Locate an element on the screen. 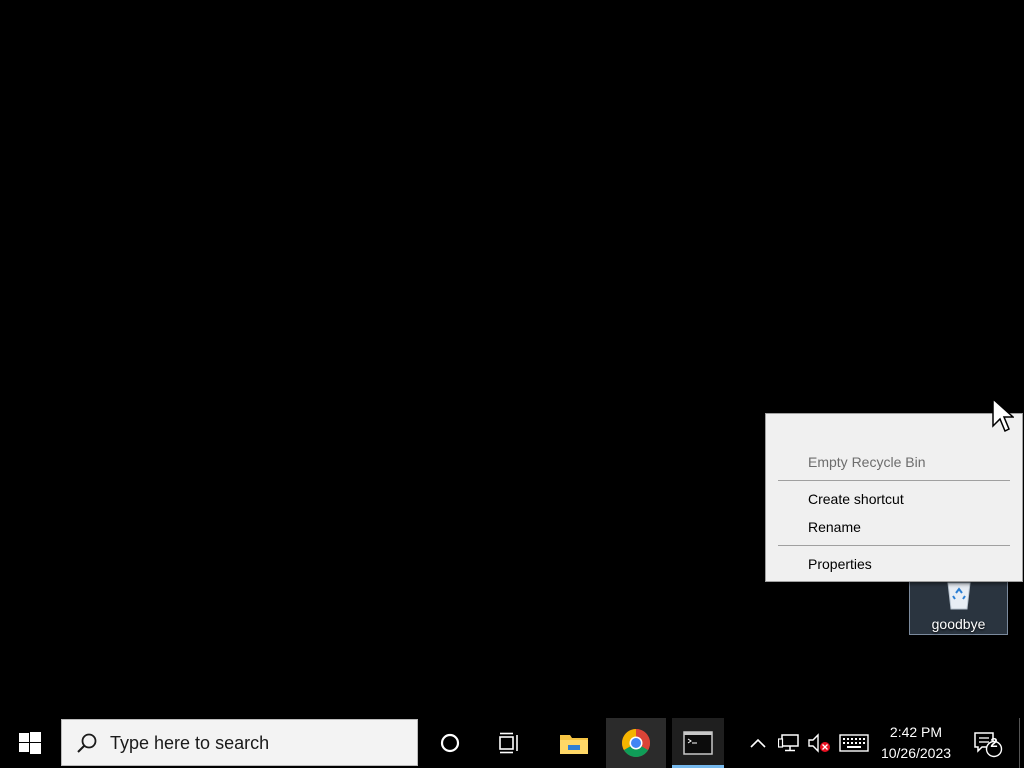 The height and width of the screenshot is (768, 1024). show-hidden-icons-button is located at coordinates (758, 743).